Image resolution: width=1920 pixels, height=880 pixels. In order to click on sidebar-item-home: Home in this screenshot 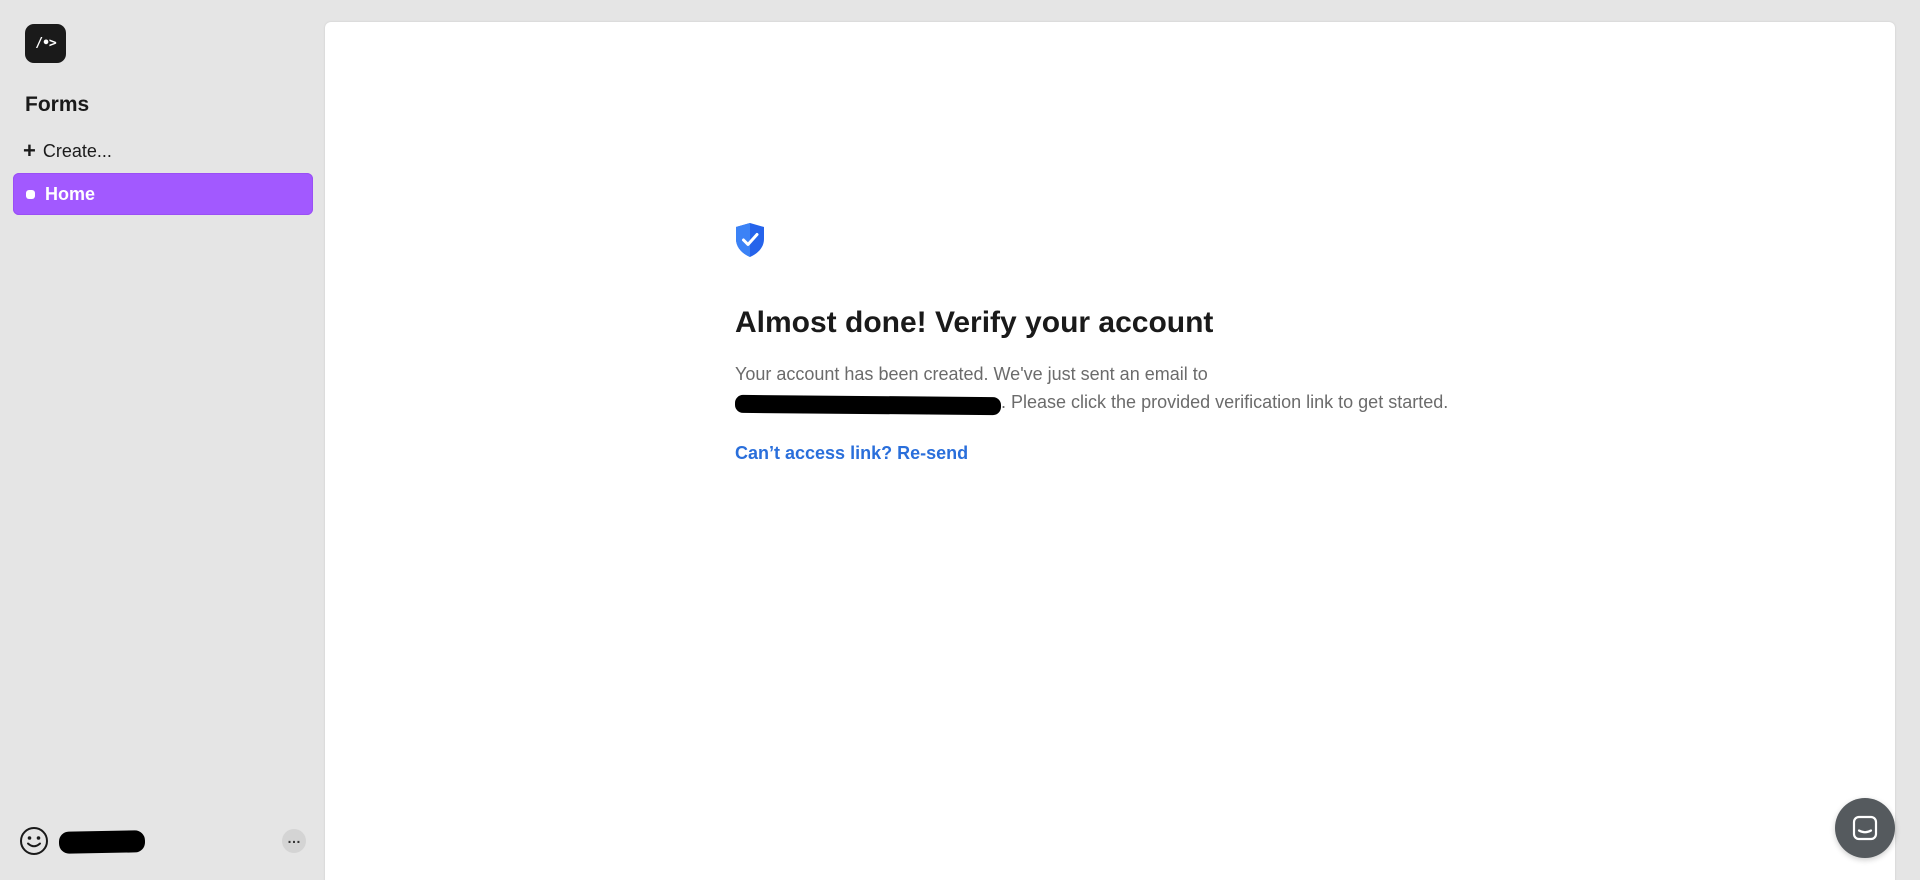, I will do `click(163, 194)`.